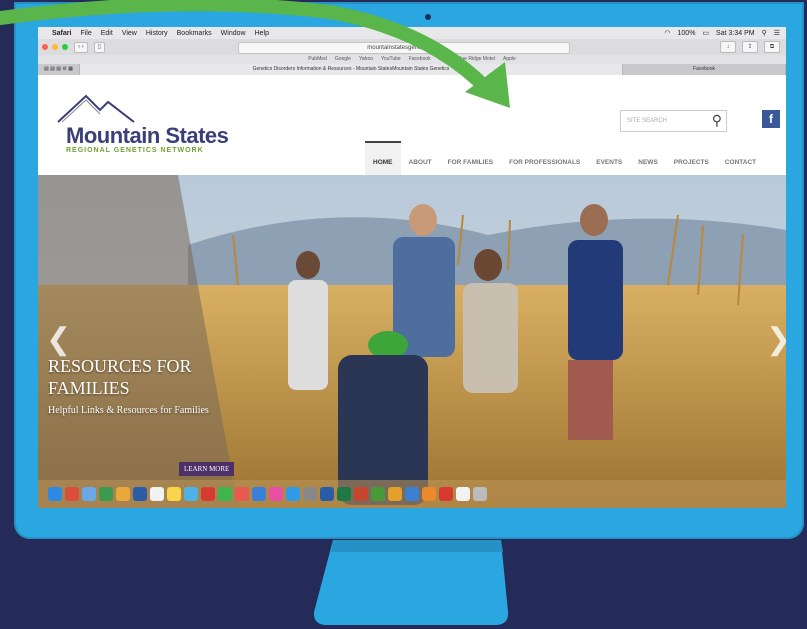 The width and height of the screenshot is (807, 629). I want to click on facebook-icon: f, so click(771, 119).